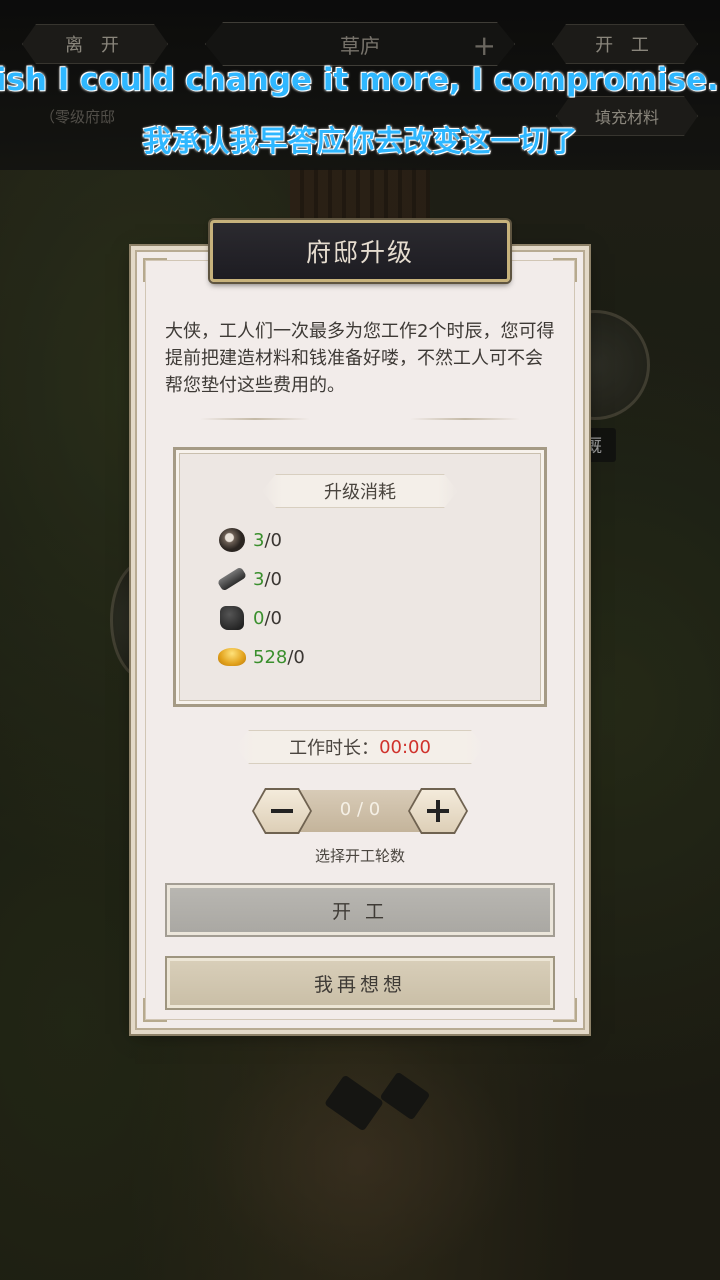 The image size is (720, 1280). Describe the element at coordinates (360, 910) in the screenshot. I see `start-work-button: 开 工` at that location.